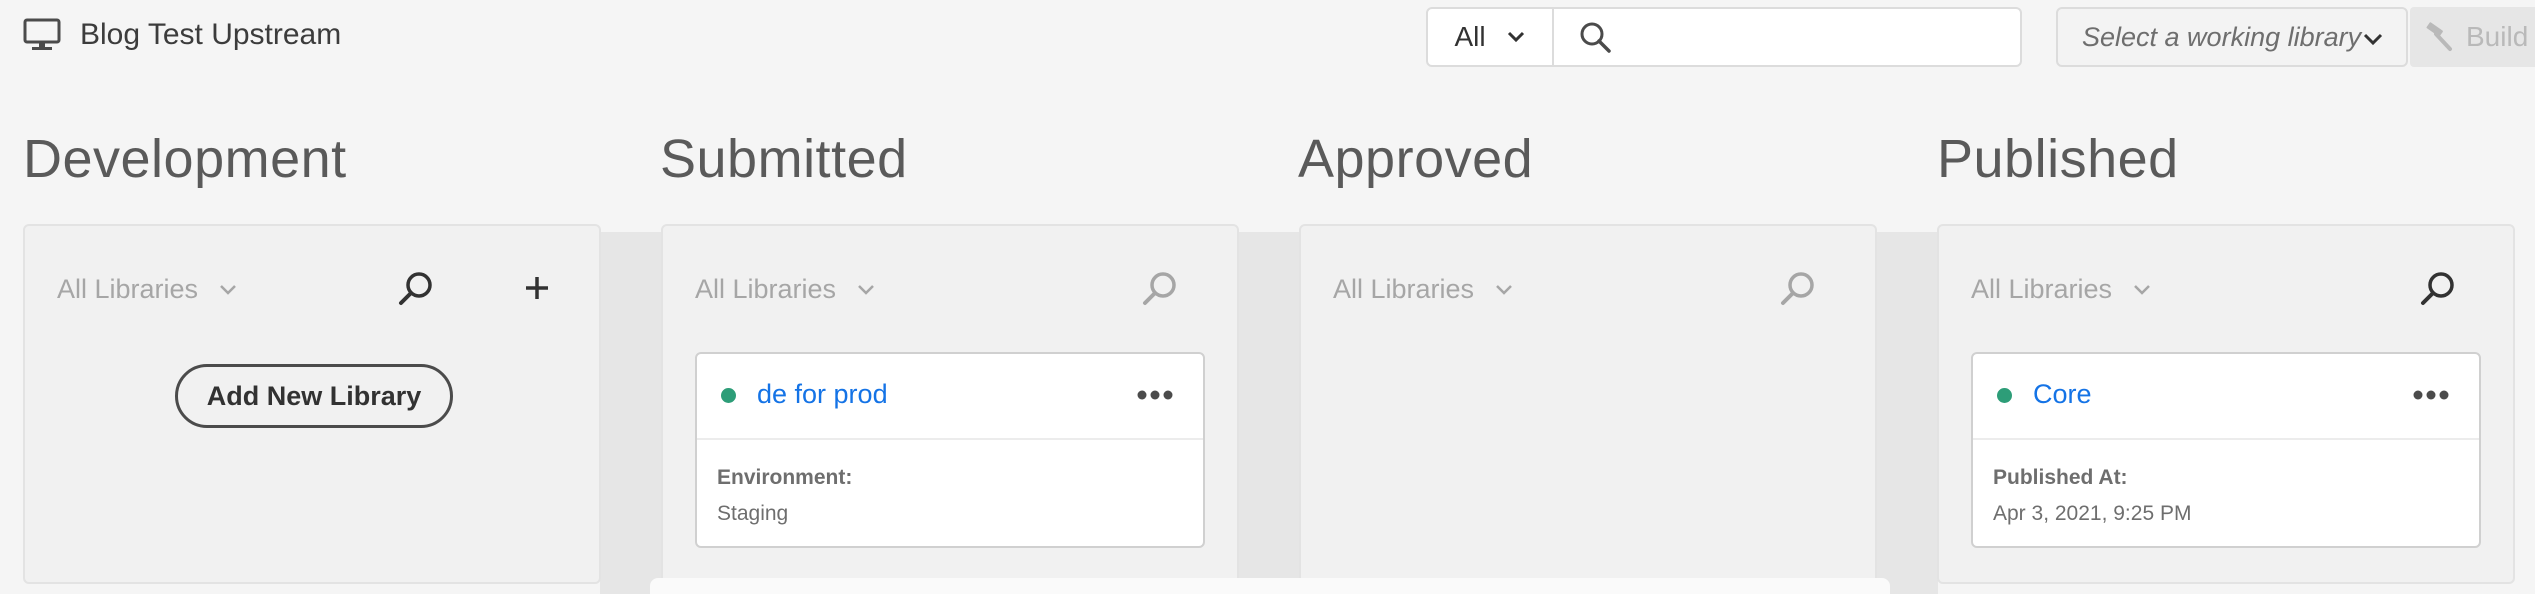 Image resolution: width=2535 pixels, height=594 pixels. I want to click on library-card: de for prod Environment: Staging, so click(950, 450).